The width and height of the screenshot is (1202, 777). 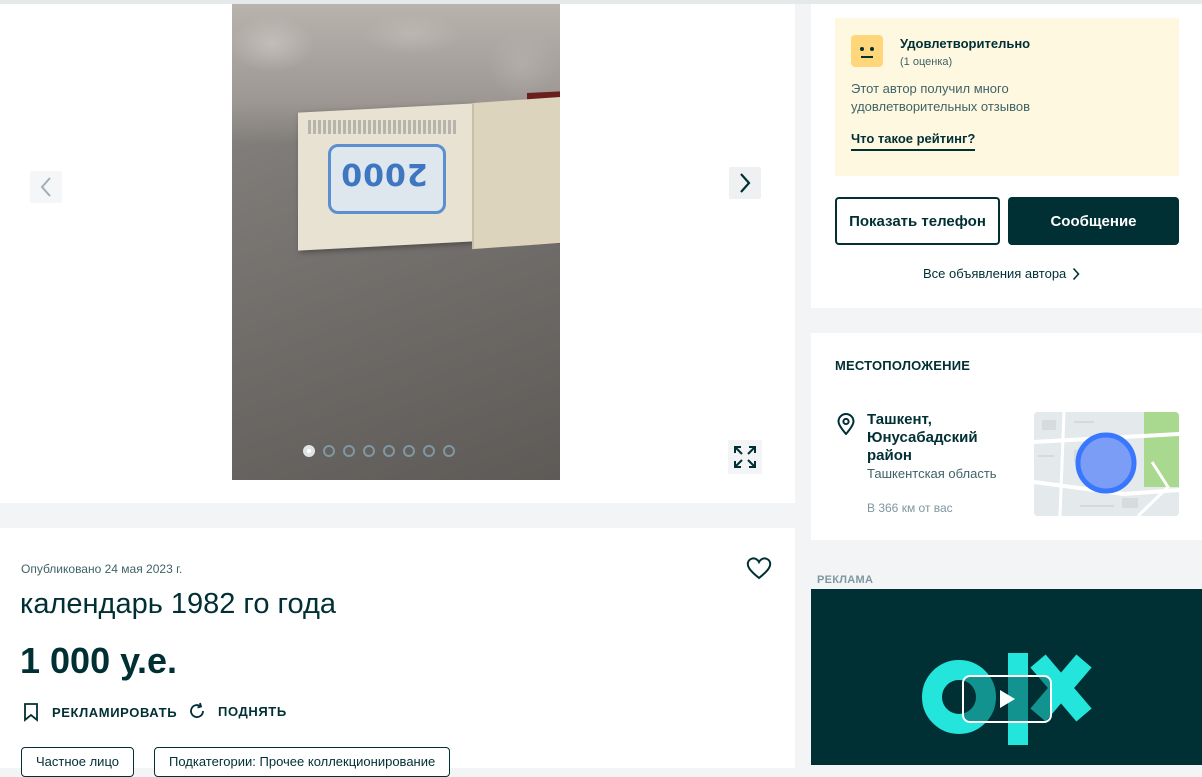 What do you see at coordinates (102, 569) in the screenshot?
I see `published-date: Опубликовано 24 мая 2023 г.` at bounding box center [102, 569].